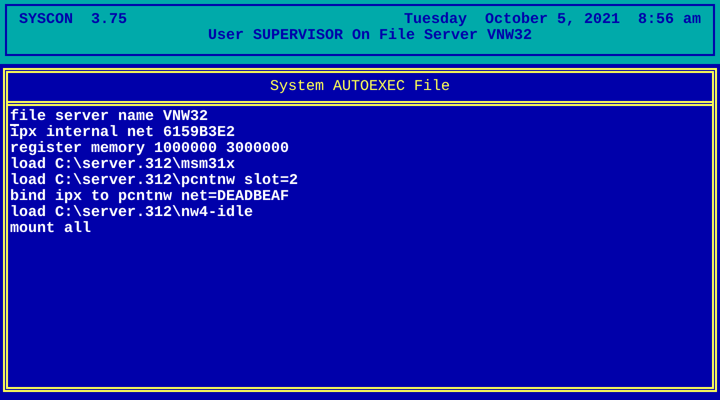  Describe the element at coordinates (14, 125) in the screenshot. I see `text-cursor` at that location.